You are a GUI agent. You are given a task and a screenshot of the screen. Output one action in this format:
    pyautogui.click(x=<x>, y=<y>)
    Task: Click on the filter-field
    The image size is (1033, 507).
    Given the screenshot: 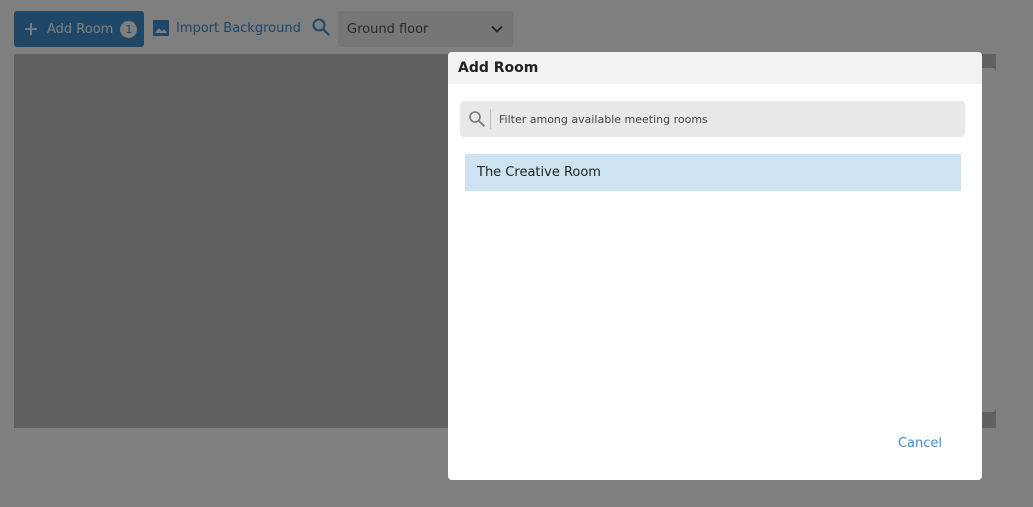 What is the action you would take?
    pyautogui.click(x=712, y=119)
    